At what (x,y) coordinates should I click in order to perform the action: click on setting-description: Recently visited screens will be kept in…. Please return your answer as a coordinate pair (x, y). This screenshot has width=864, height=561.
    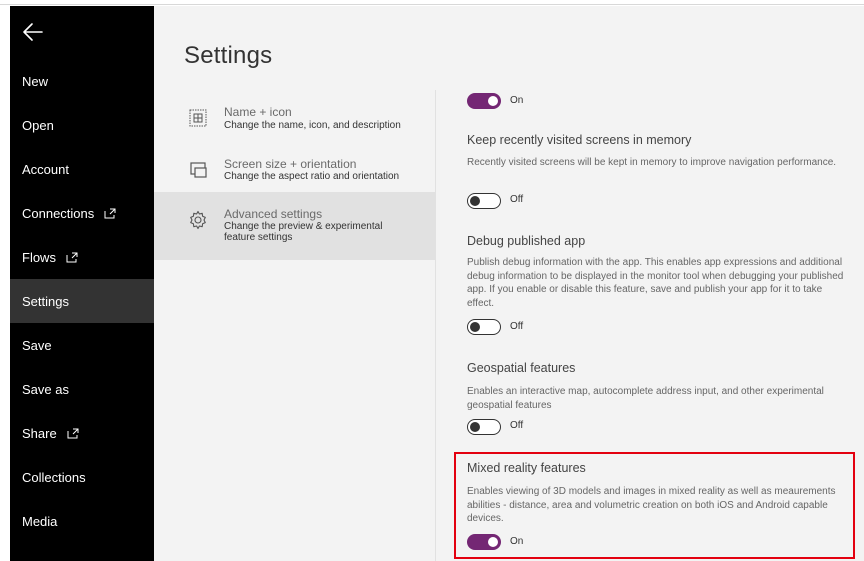
    Looking at the image, I should click on (652, 162).